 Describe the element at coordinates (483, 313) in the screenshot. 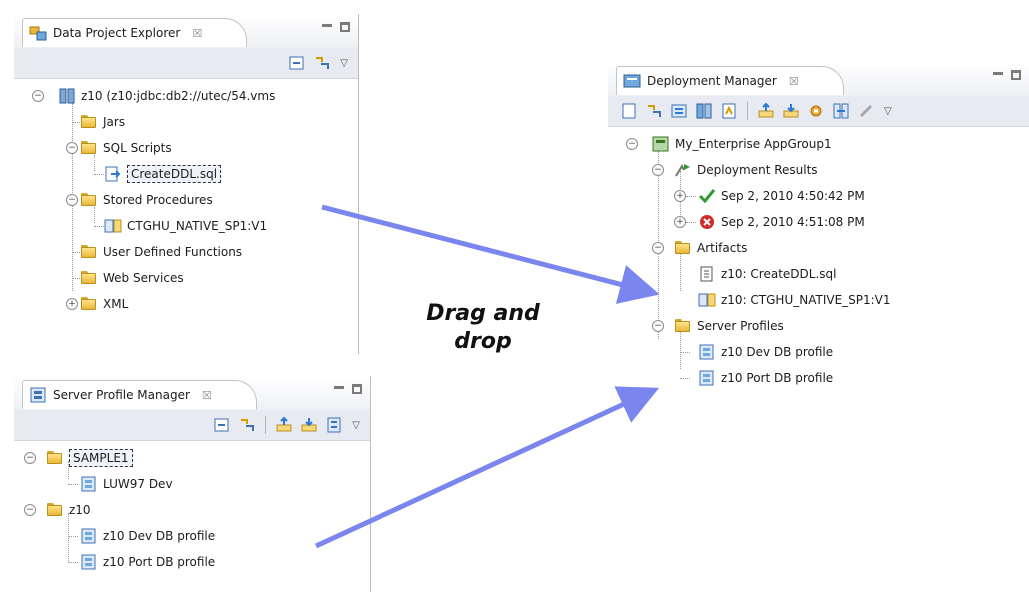

I see `caption-line-1: Drag and` at that location.